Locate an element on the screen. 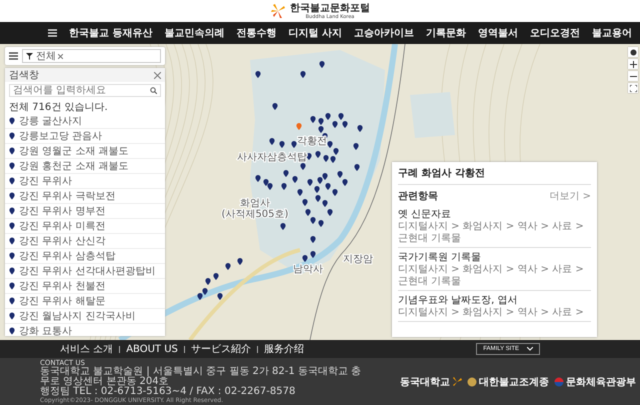 The width and height of the screenshot is (640, 405). result-item: 강릉 굴산사지 is located at coordinates (85, 121).